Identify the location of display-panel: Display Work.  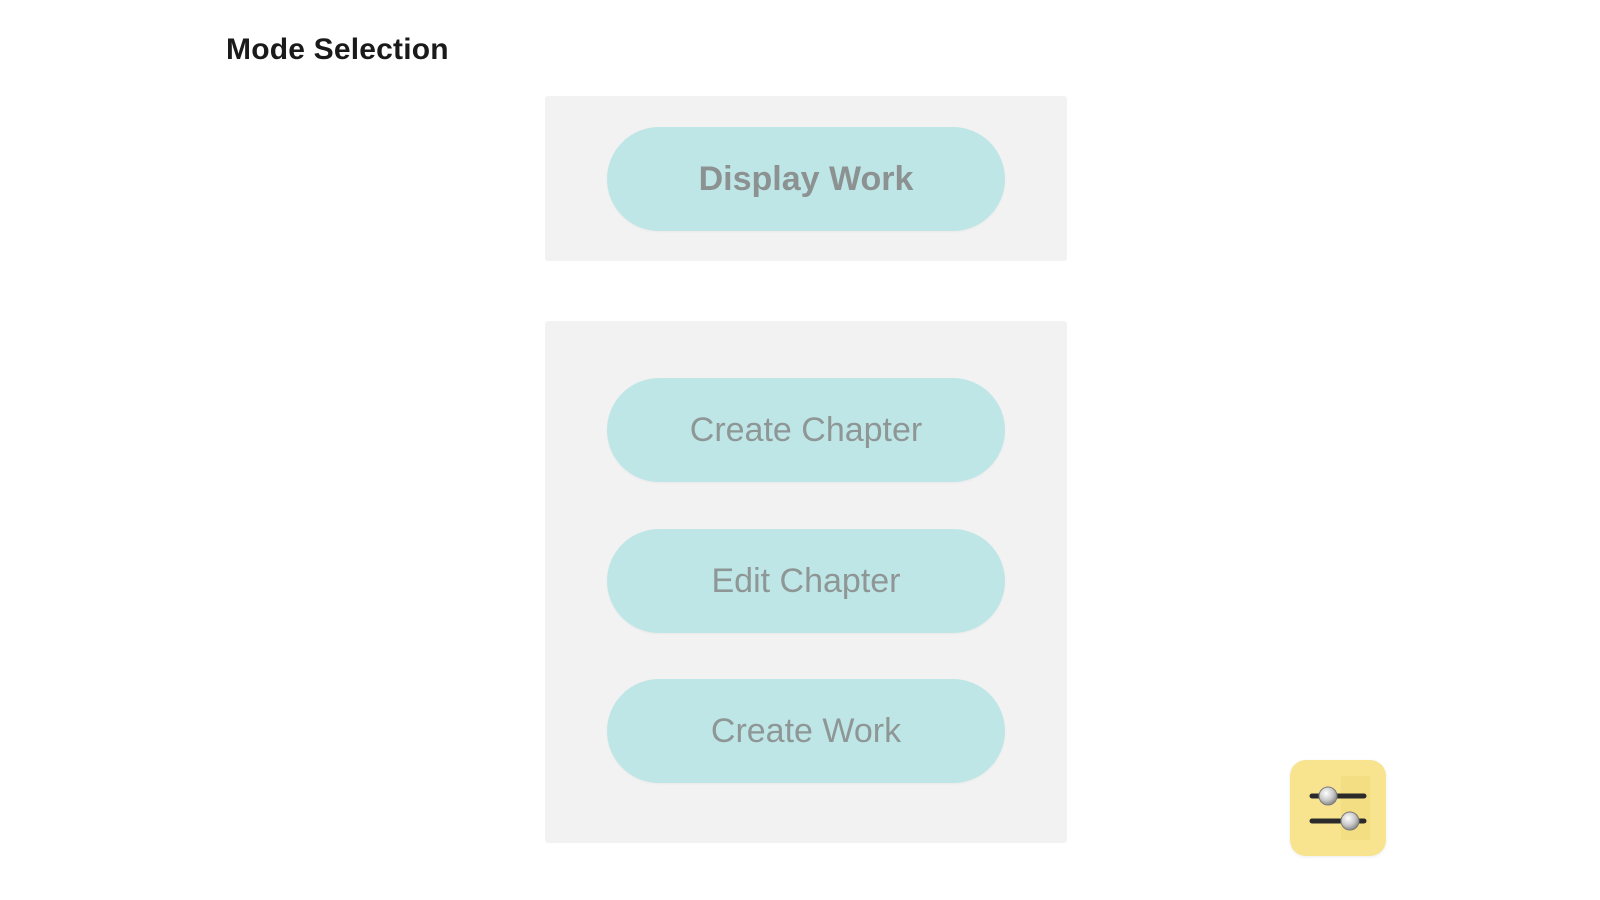
(806, 178).